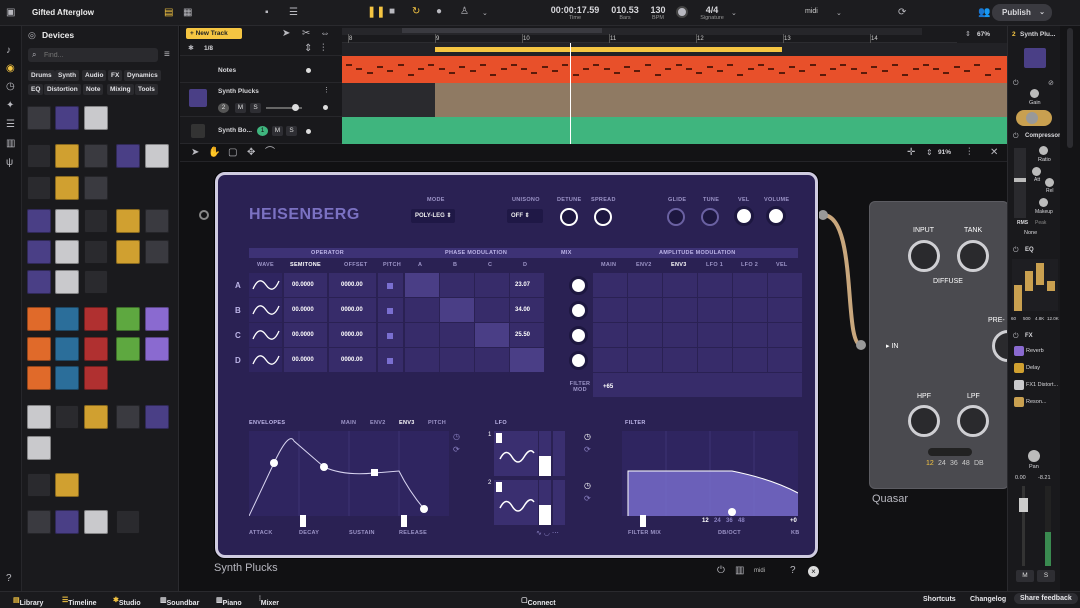  What do you see at coordinates (167, 55) in the screenshot?
I see `list-view-icon: ≡` at bounding box center [167, 55].